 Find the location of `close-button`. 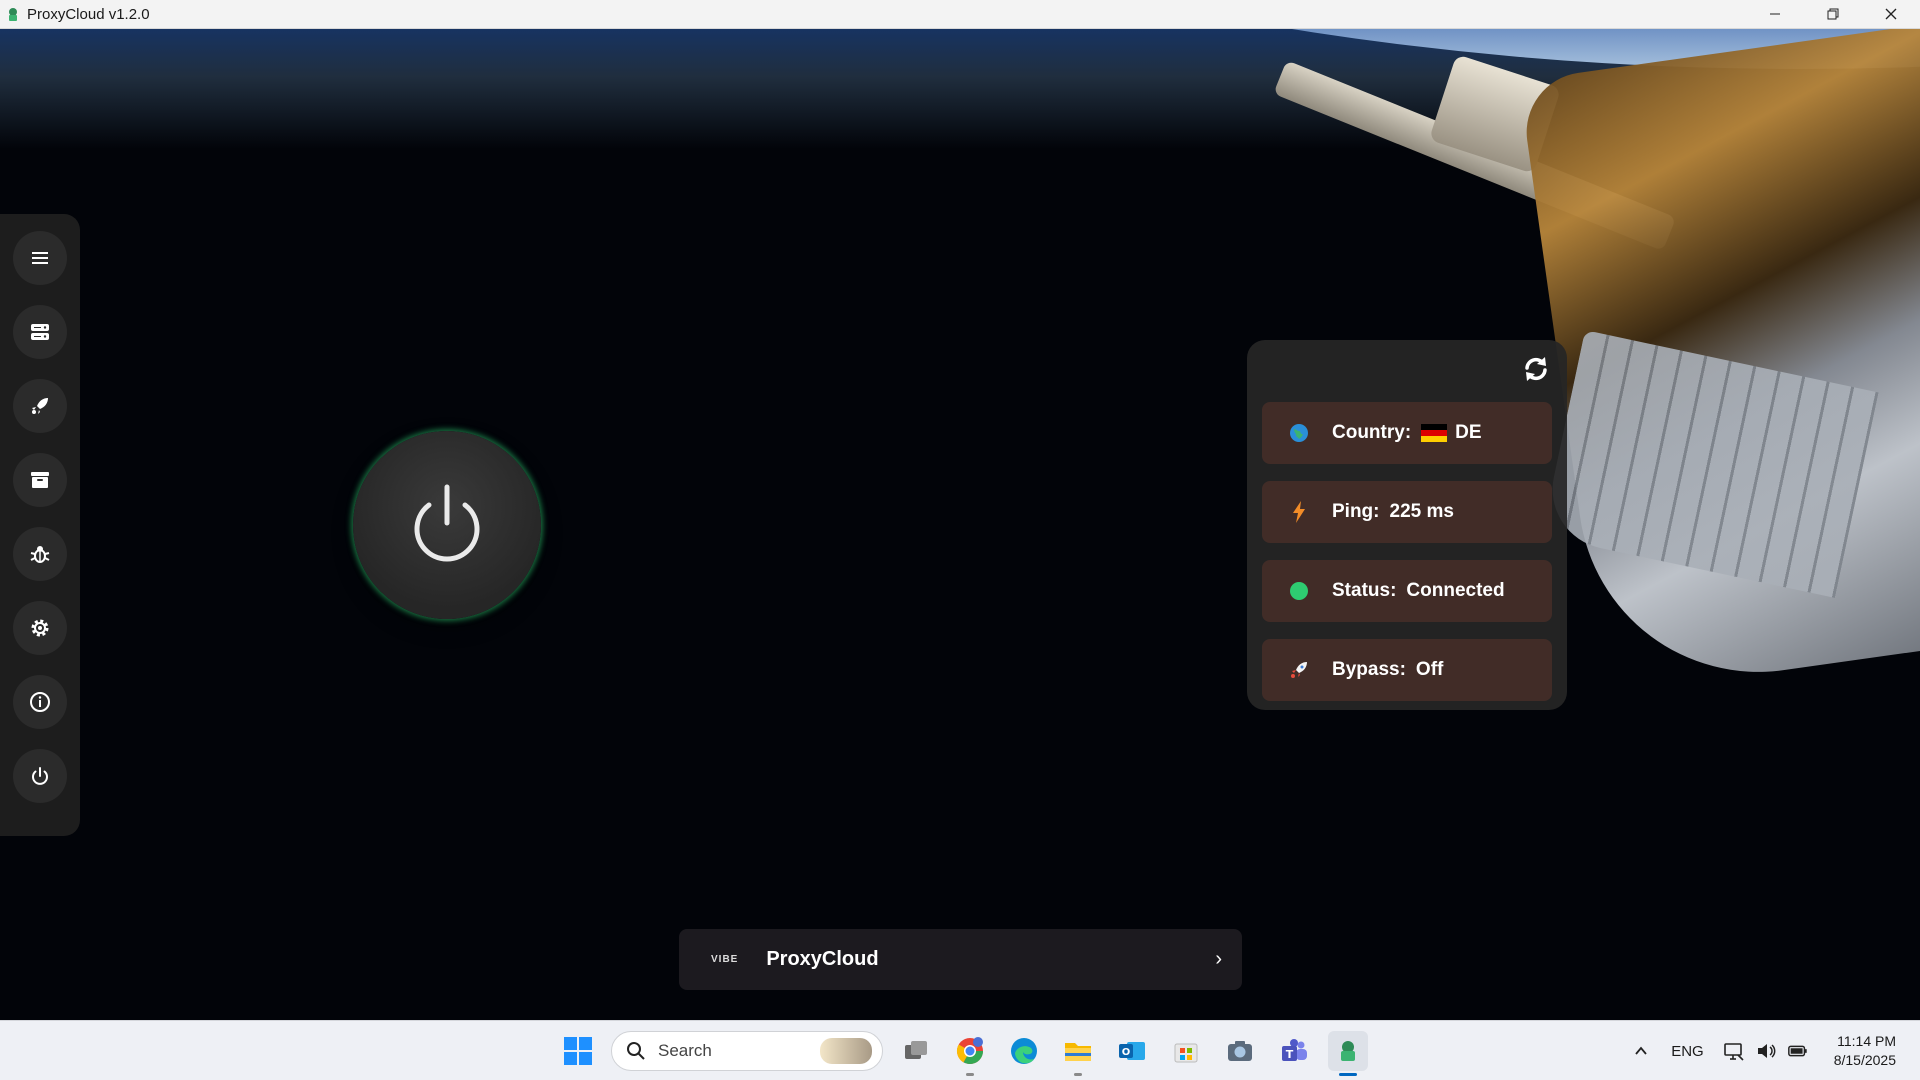

close-button is located at coordinates (1891, 14).